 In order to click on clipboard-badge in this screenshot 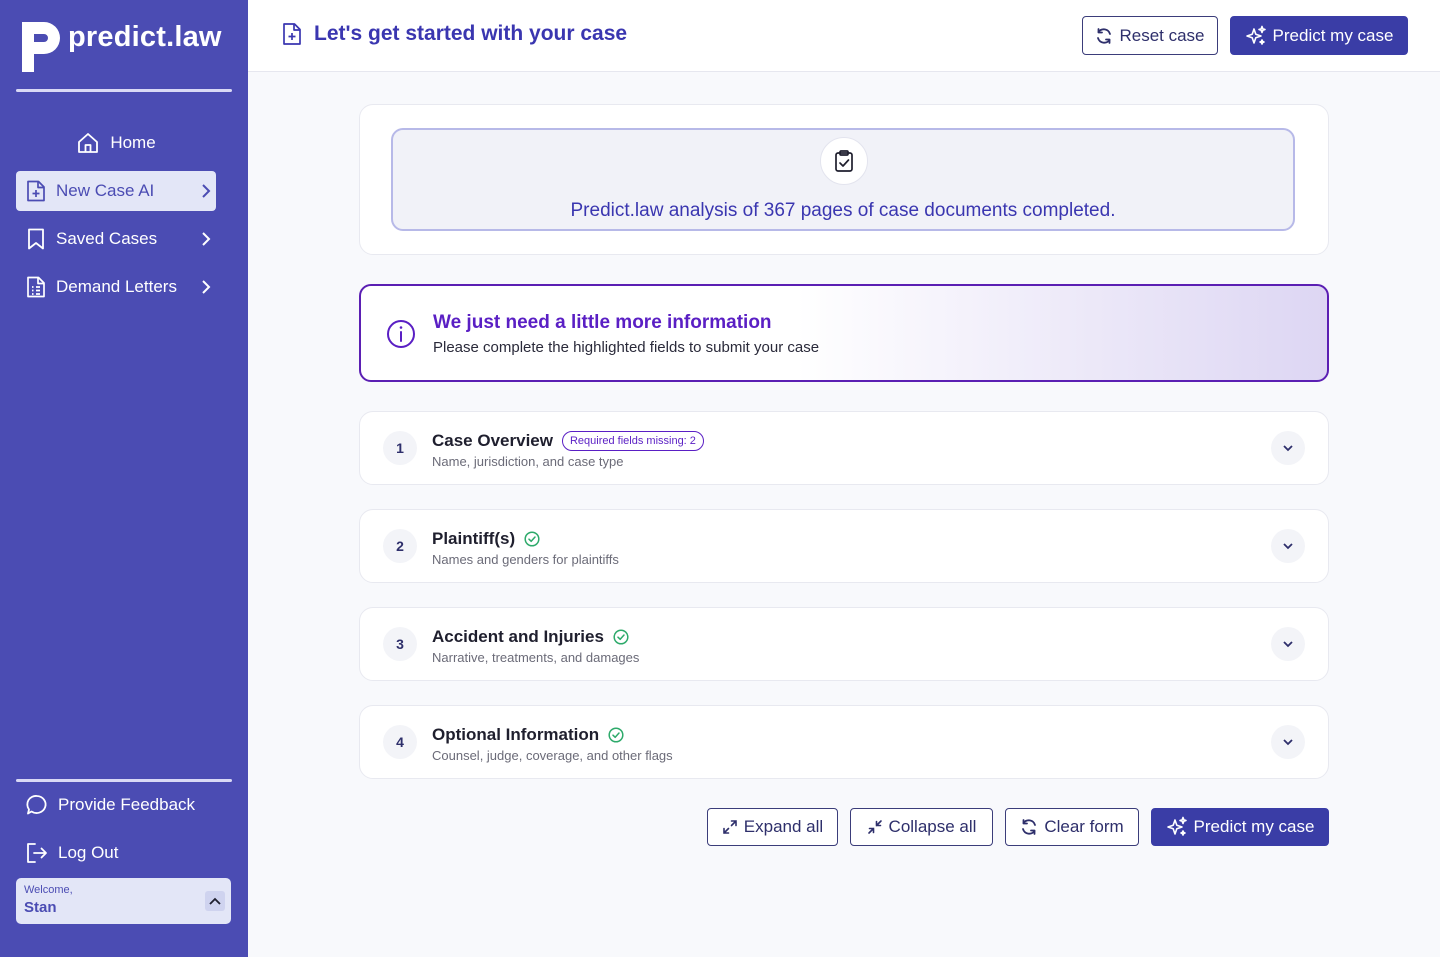, I will do `click(844, 161)`.